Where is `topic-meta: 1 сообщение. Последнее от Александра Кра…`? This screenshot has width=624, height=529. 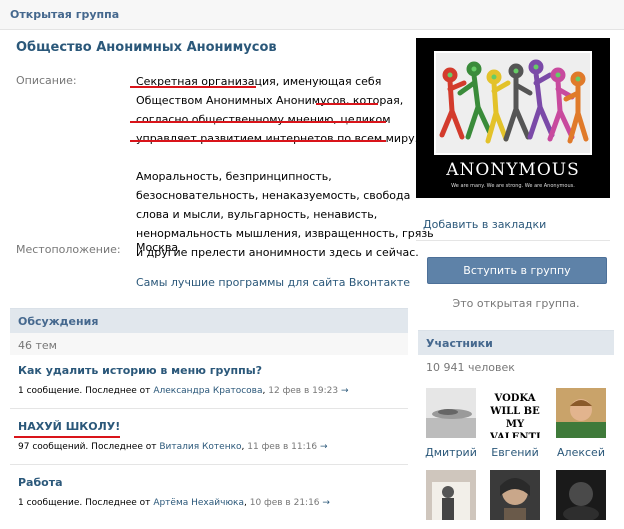 topic-meta: 1 сообщение. Последнее от Александра Кра… is located at coordinates (183, 391).